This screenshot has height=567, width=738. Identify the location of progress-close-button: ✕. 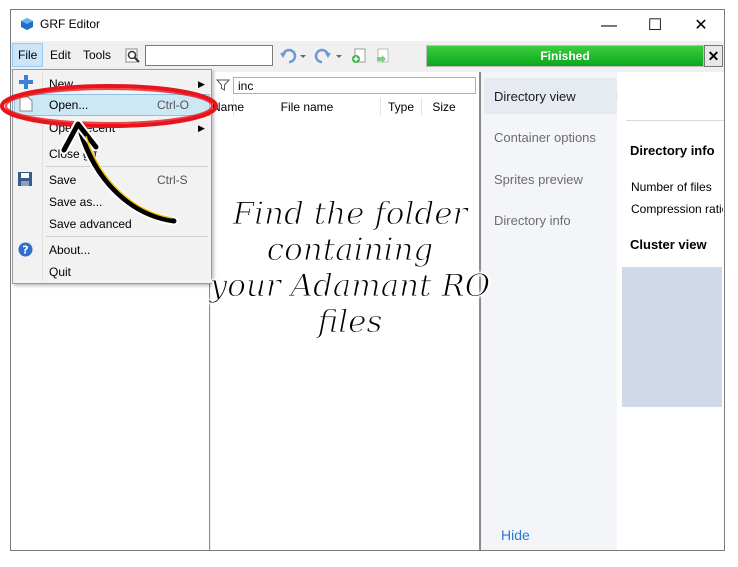
(713, 56).